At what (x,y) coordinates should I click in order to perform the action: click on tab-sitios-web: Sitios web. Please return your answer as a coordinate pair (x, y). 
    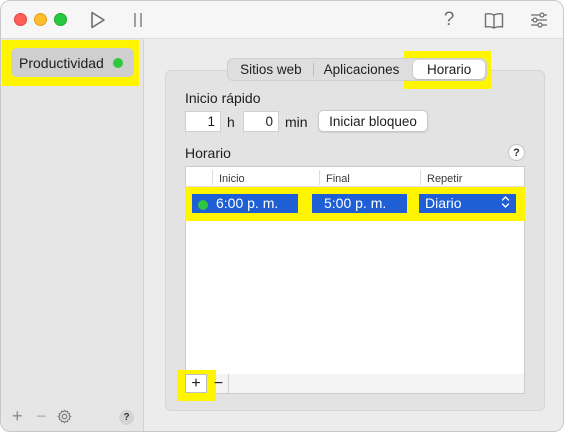
    Looking at the image, I should click on (271, 69).